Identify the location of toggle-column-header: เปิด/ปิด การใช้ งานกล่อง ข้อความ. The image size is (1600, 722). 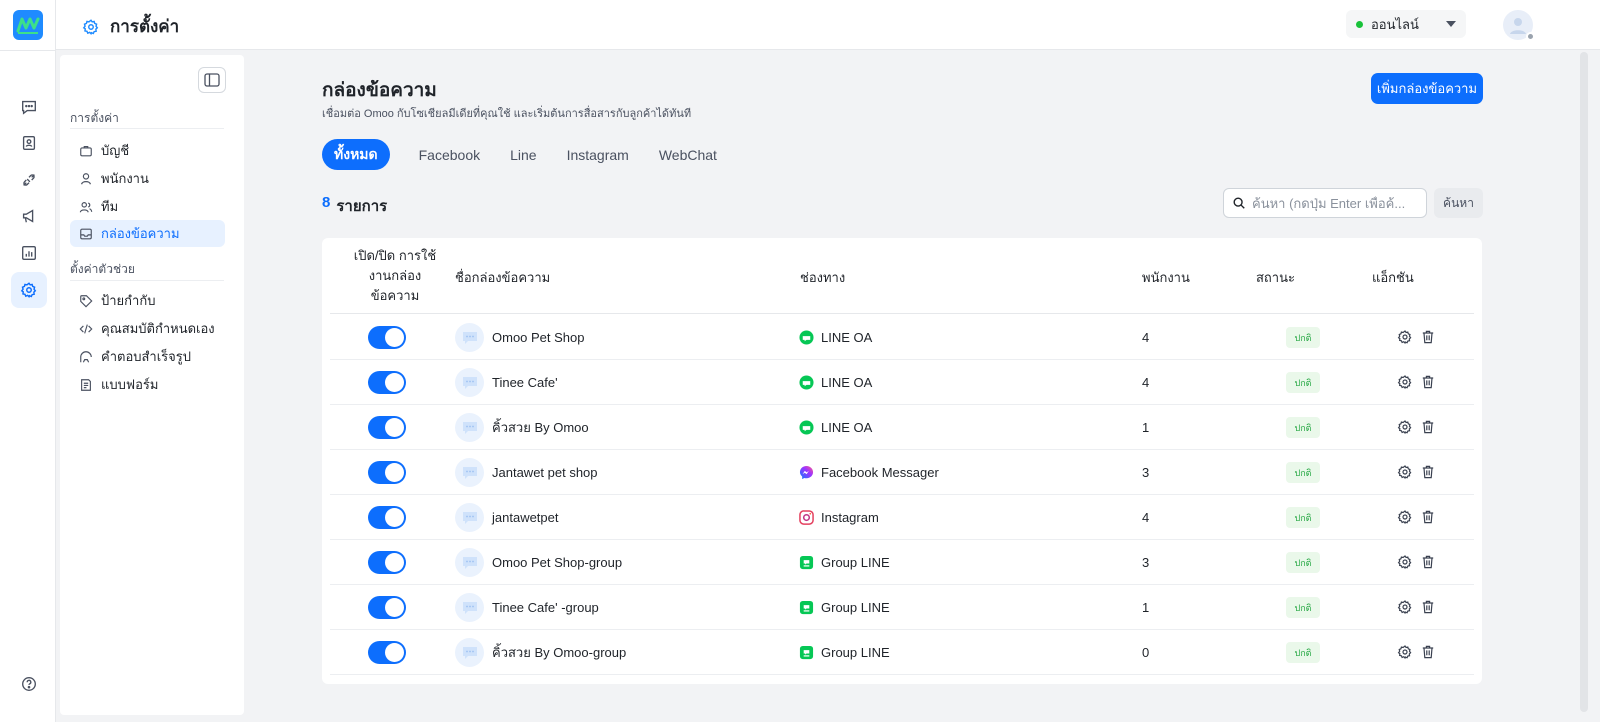
(395, 276).